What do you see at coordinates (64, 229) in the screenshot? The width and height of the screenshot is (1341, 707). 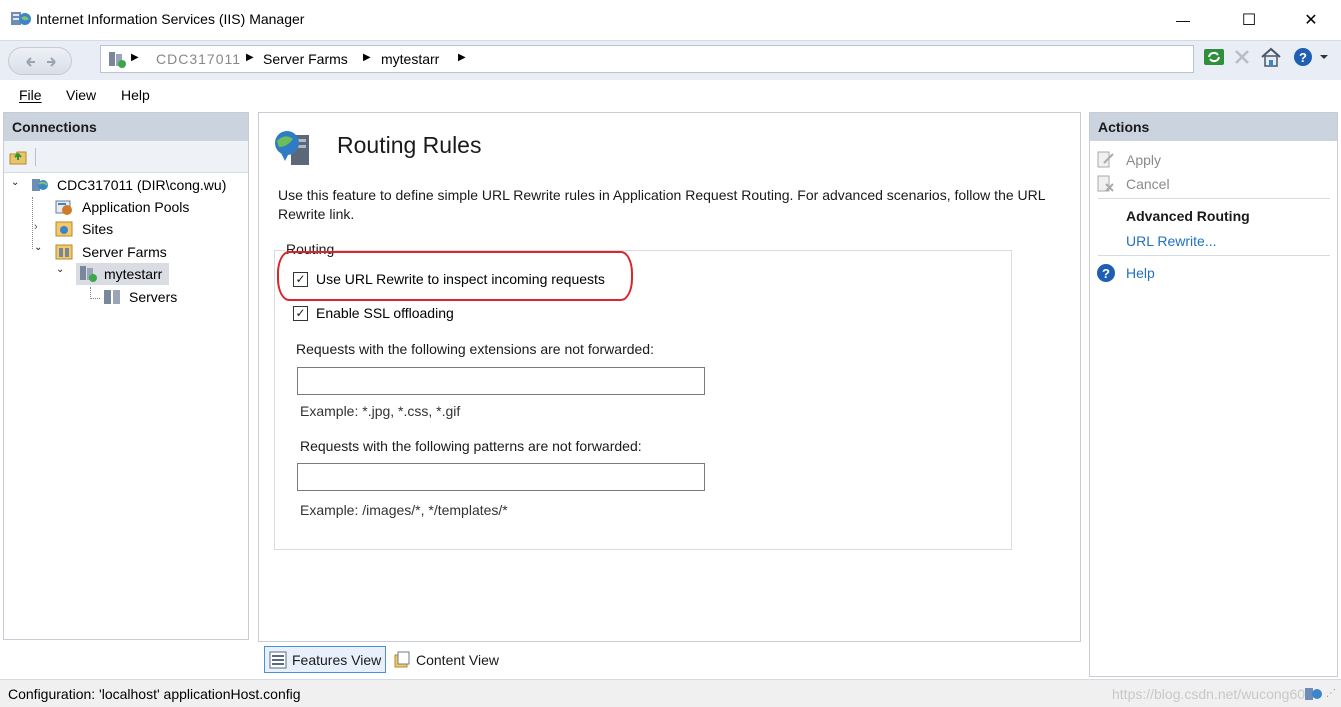 I see `sites-icon` at bounding box center [64, 229].